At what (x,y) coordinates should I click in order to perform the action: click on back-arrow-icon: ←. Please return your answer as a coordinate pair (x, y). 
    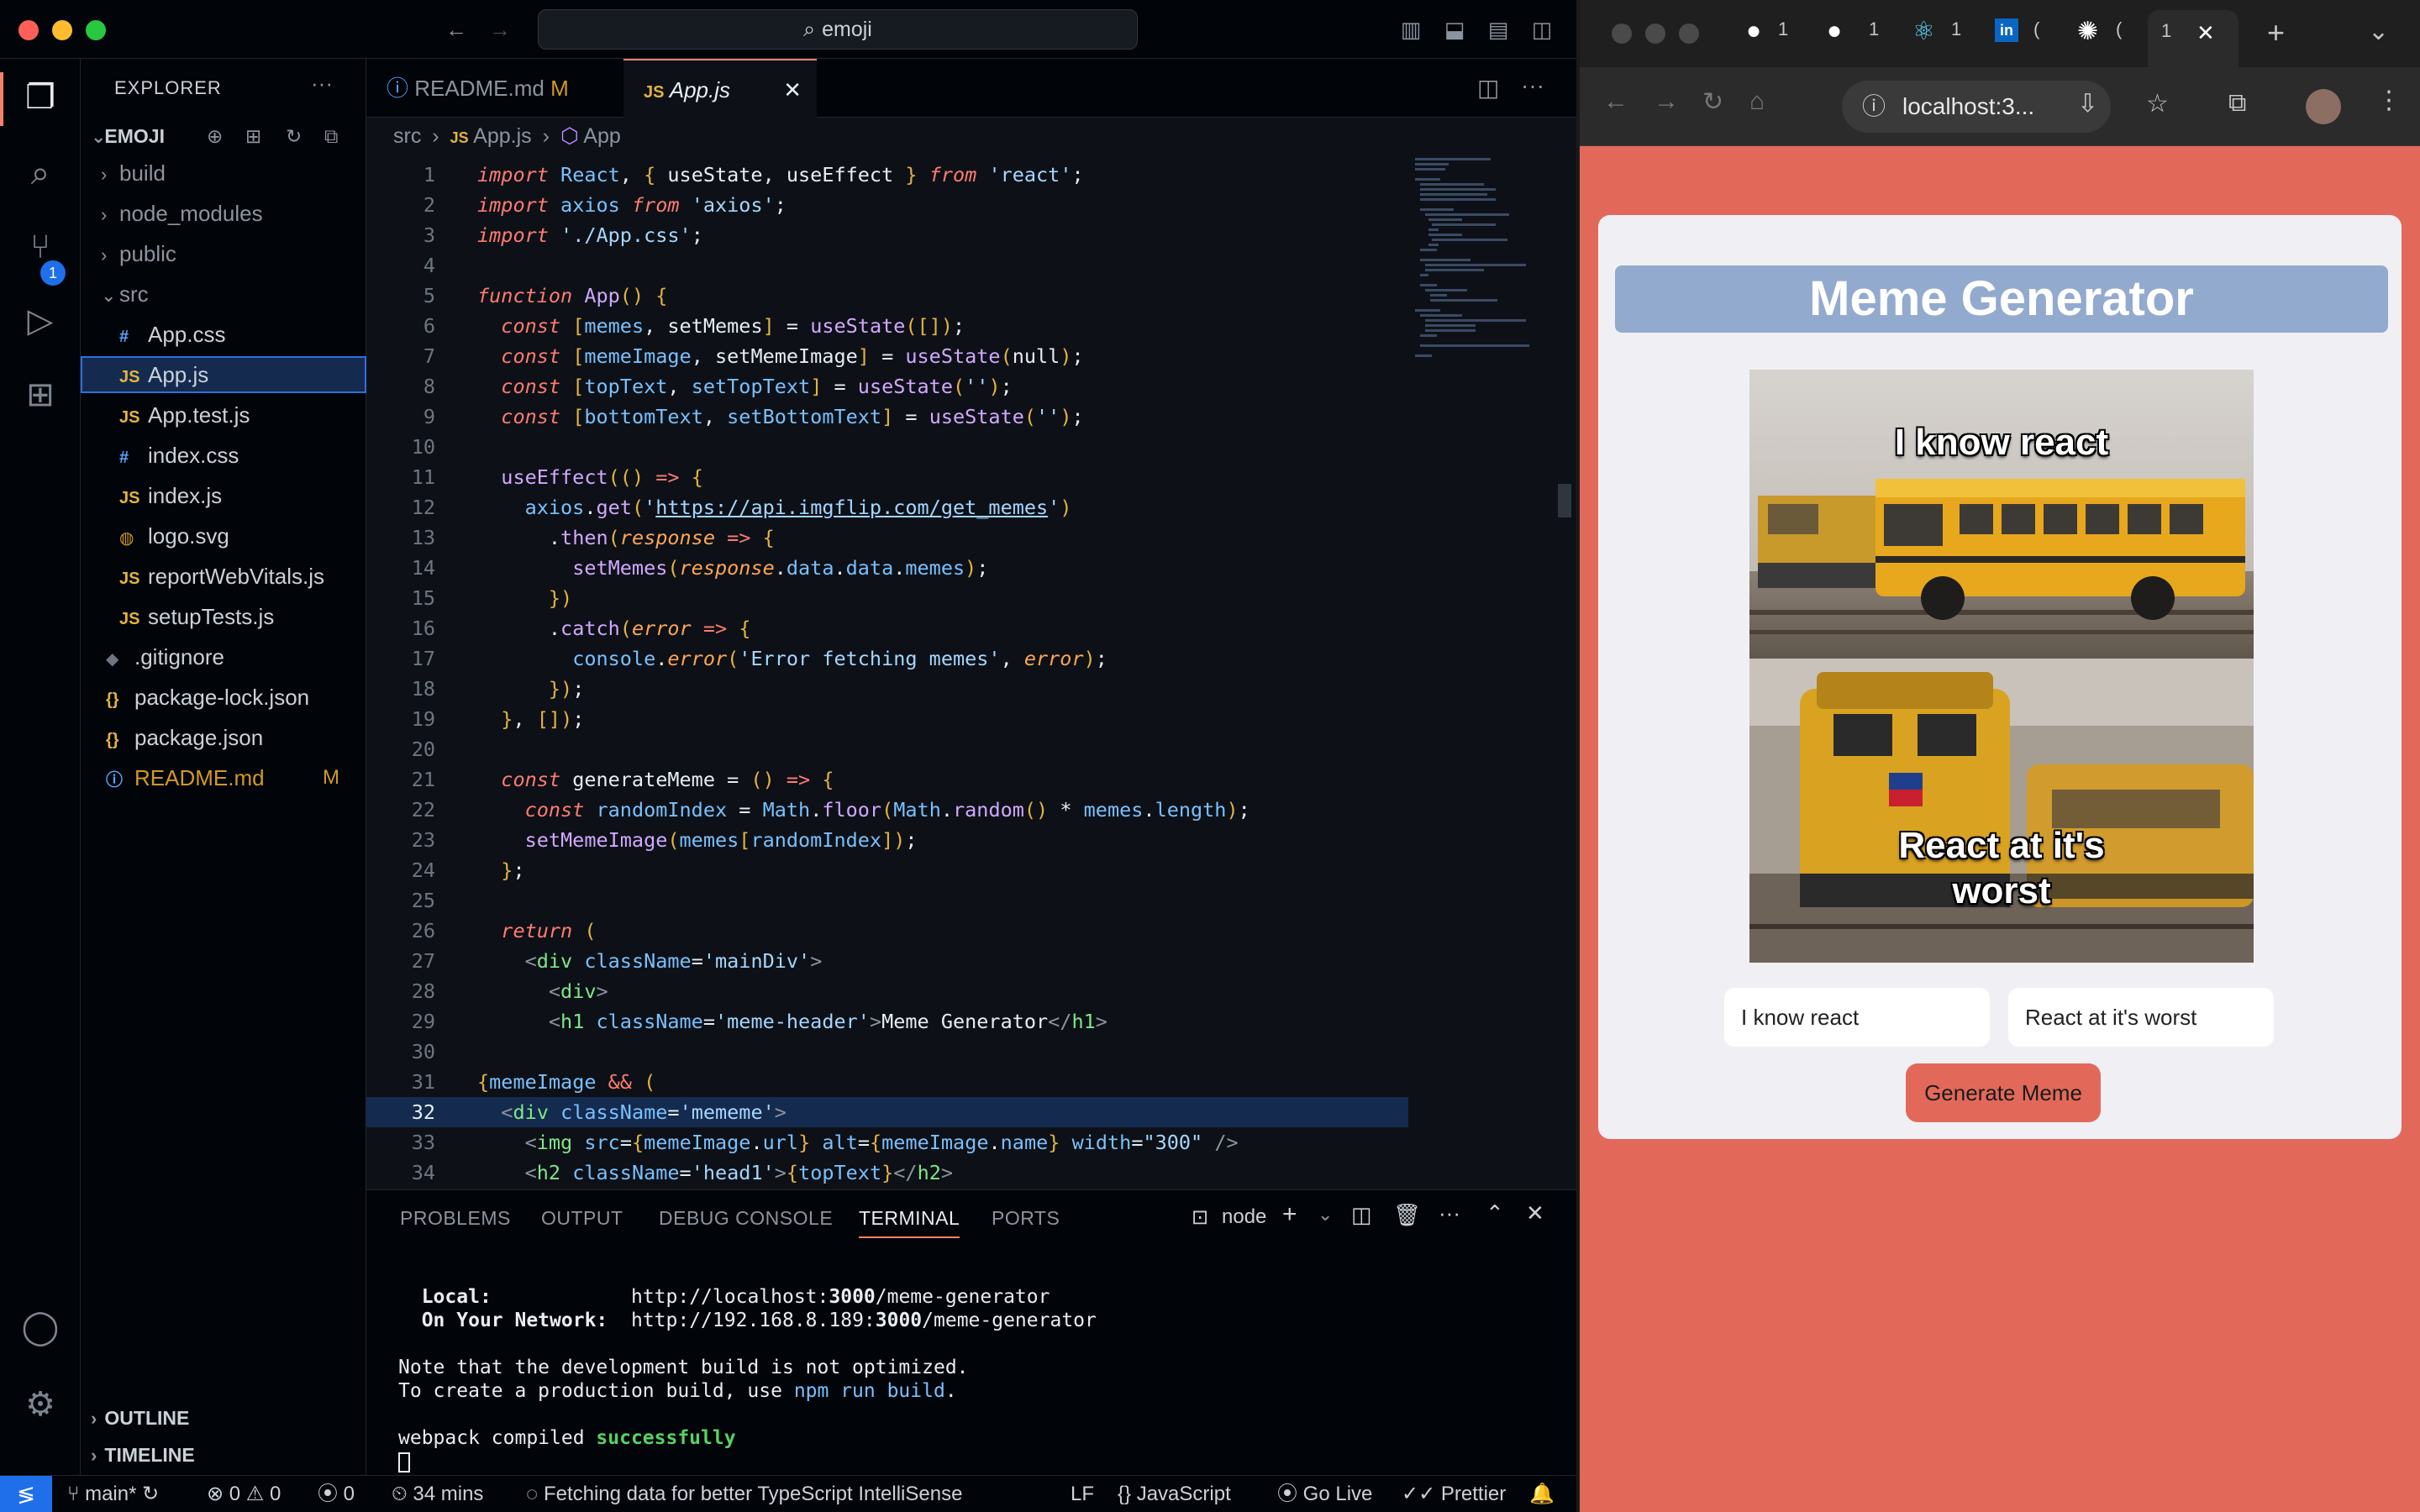
    Looking at the image, I should click on (456, 29).